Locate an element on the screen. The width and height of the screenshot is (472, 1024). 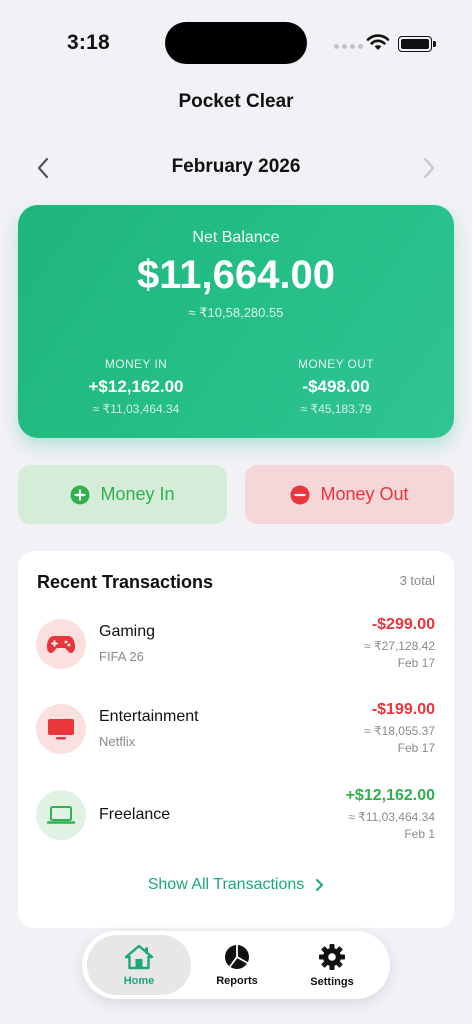
money-out-converted: ≈ ₹45,183.79 is located at coordinates (336, 409).